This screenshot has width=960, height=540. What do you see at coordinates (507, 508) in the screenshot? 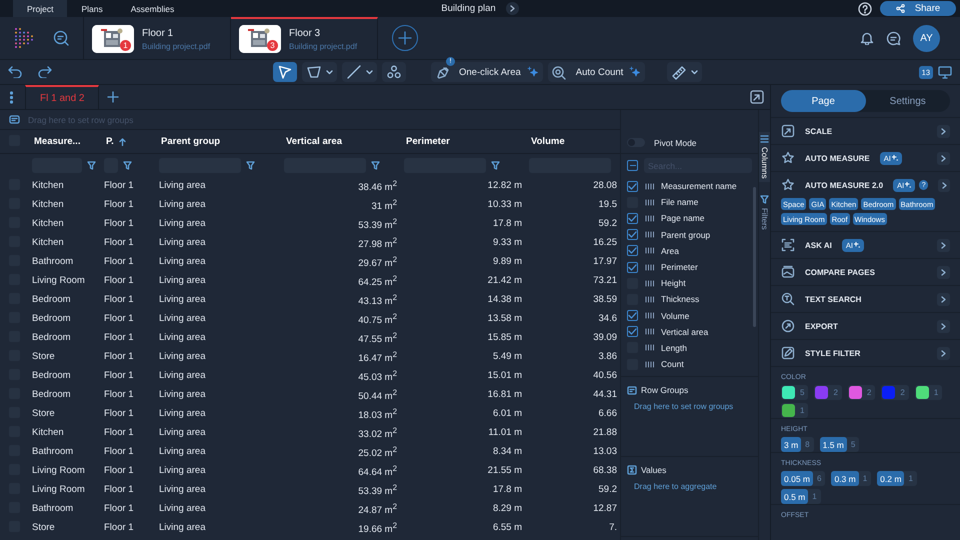
I see `table-cell: 8.29 m` at bounding box center [507, 508].